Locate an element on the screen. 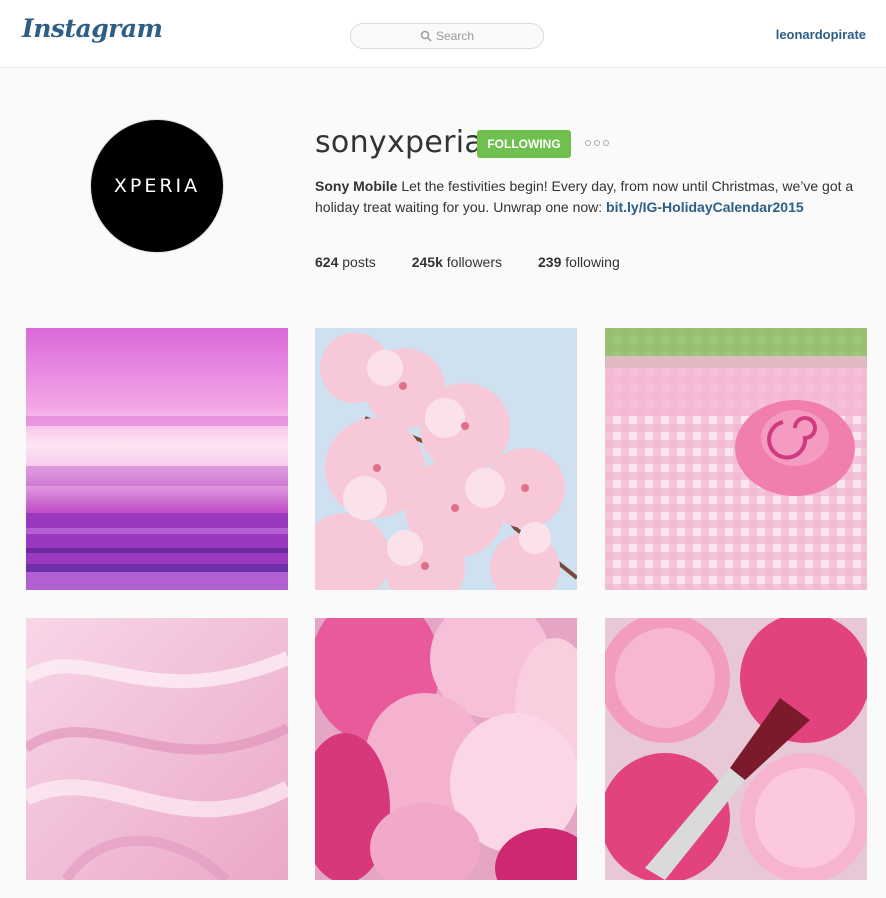 The height and width of the screenshot is (898, 886). profile-username: sonyxperia is located at coordinates (399, 142).